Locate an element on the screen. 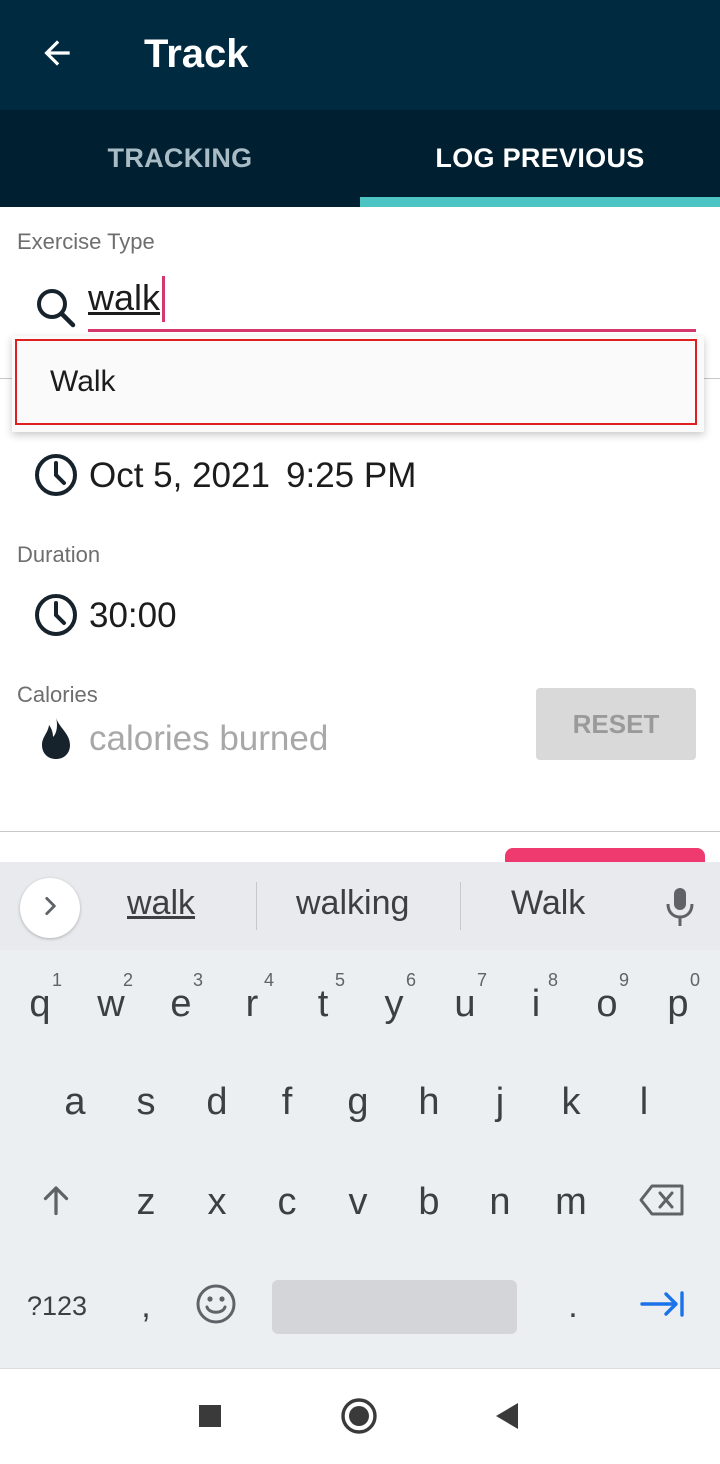 The width and height of the screenshot is (720, 1464). key-hint: 3 is located at coordinates (197, 980).